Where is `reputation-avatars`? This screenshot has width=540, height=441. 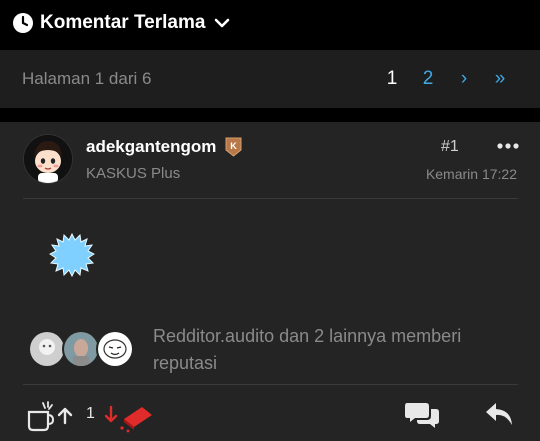
reputation-avatars is located at coordinates (83, 349).